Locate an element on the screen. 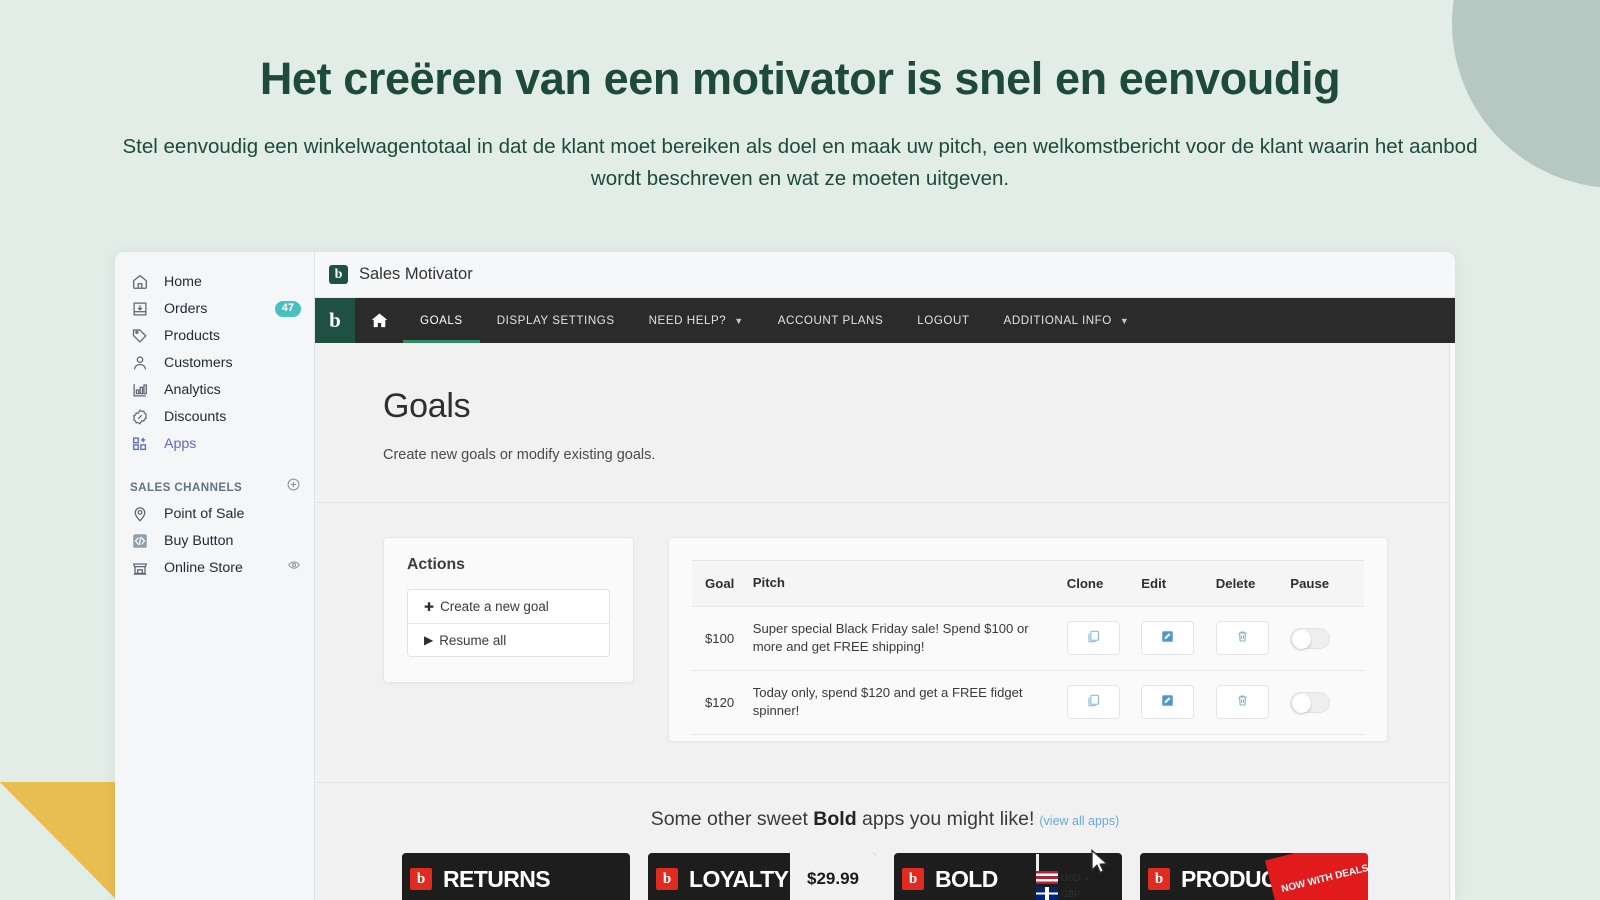 Image resolution: width=1600 pixels, height=900 pixels. vertical-scrollbar is located at coordinates (1452, 621).